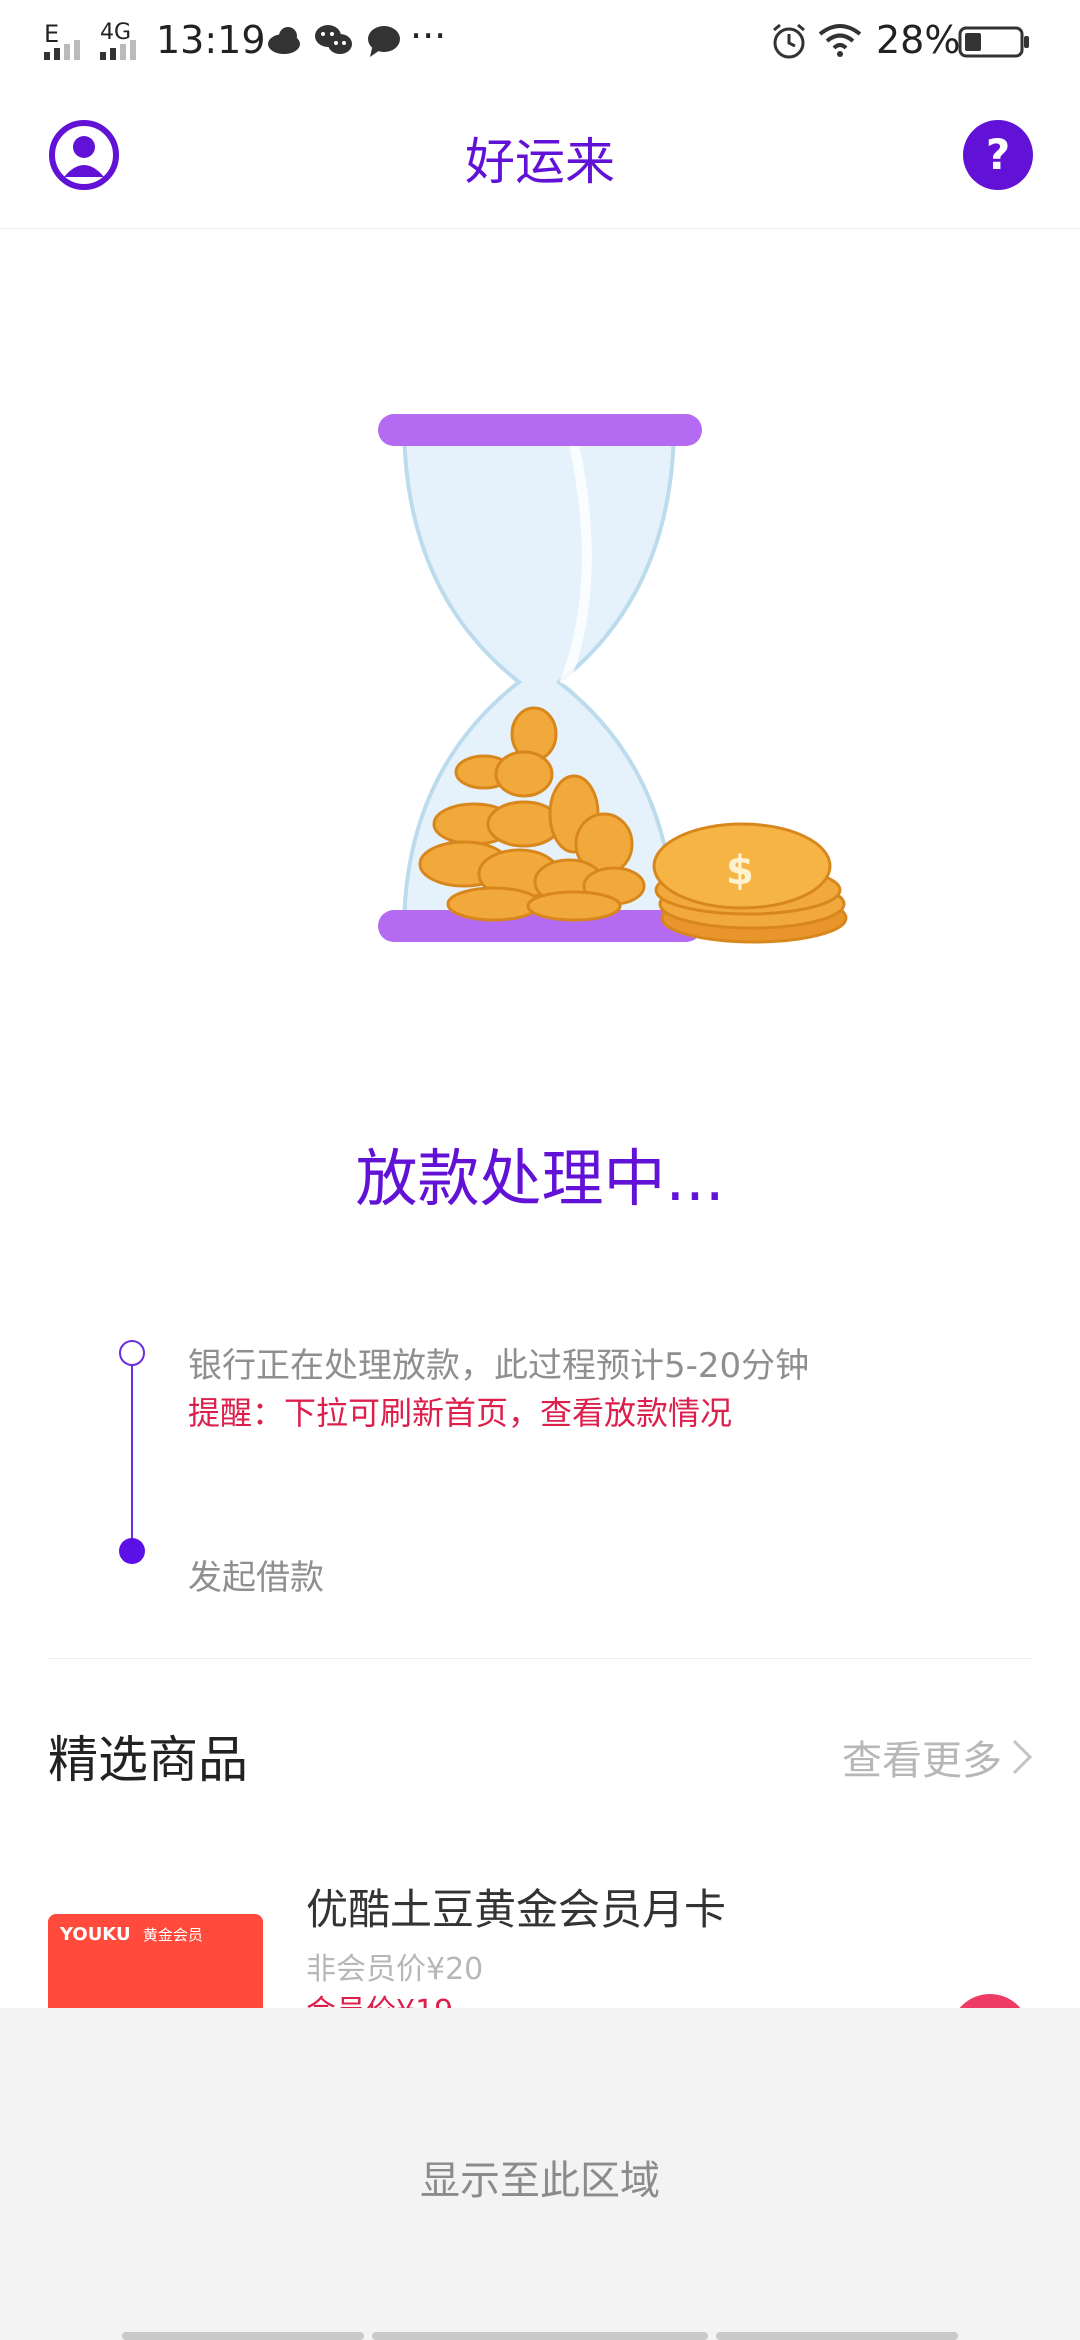  I want to click on more-notifications: ···, so click(428, 36).